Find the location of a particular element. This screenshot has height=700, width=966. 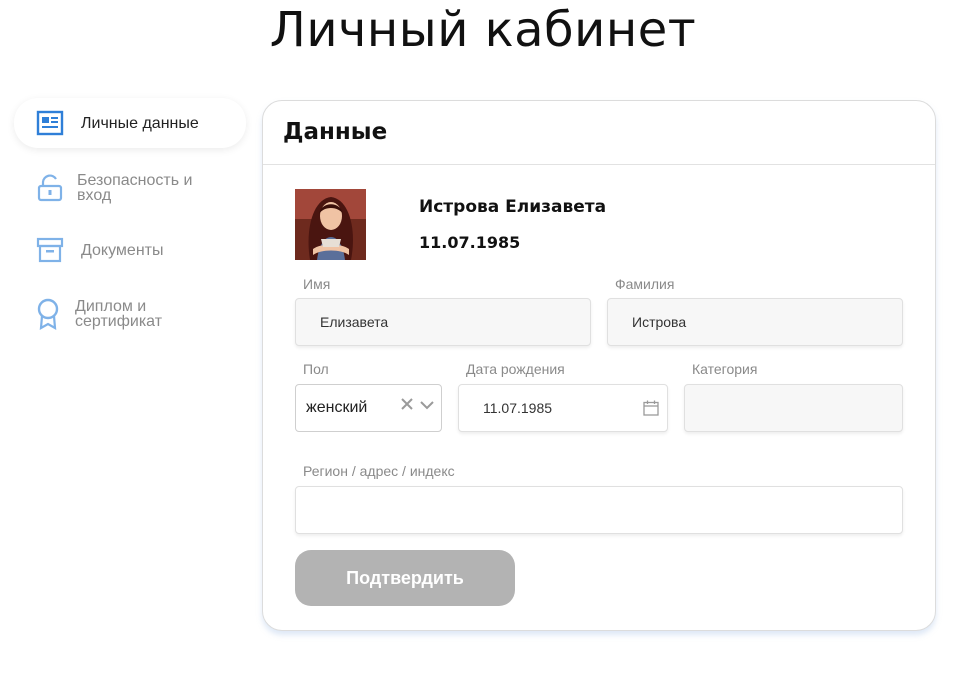

gender-select: женский is located at coordinates (368, 408).